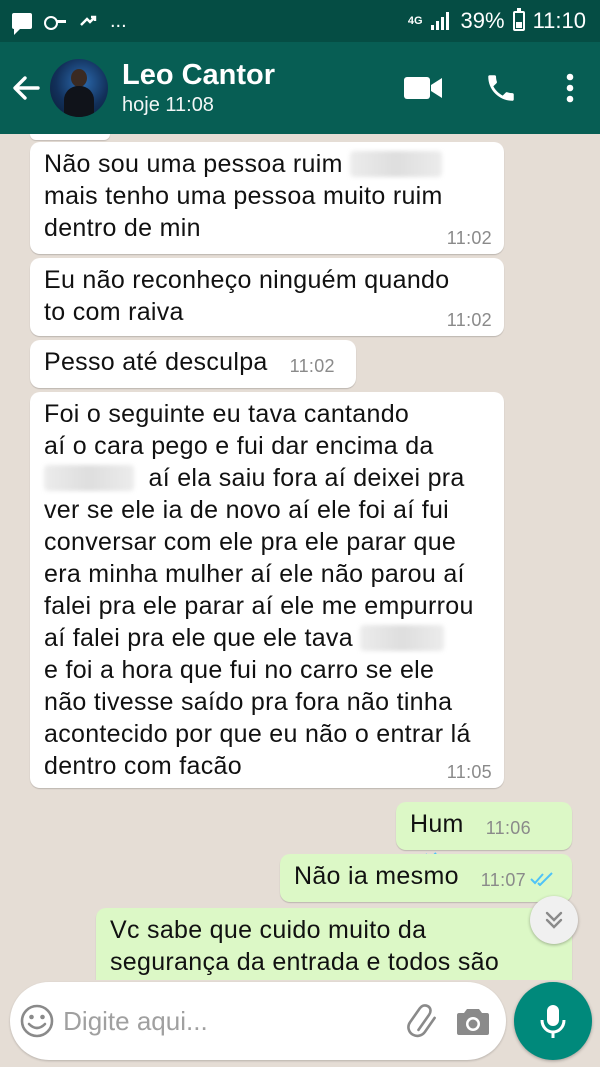  I want to click on header-actions, so click(492, 88).